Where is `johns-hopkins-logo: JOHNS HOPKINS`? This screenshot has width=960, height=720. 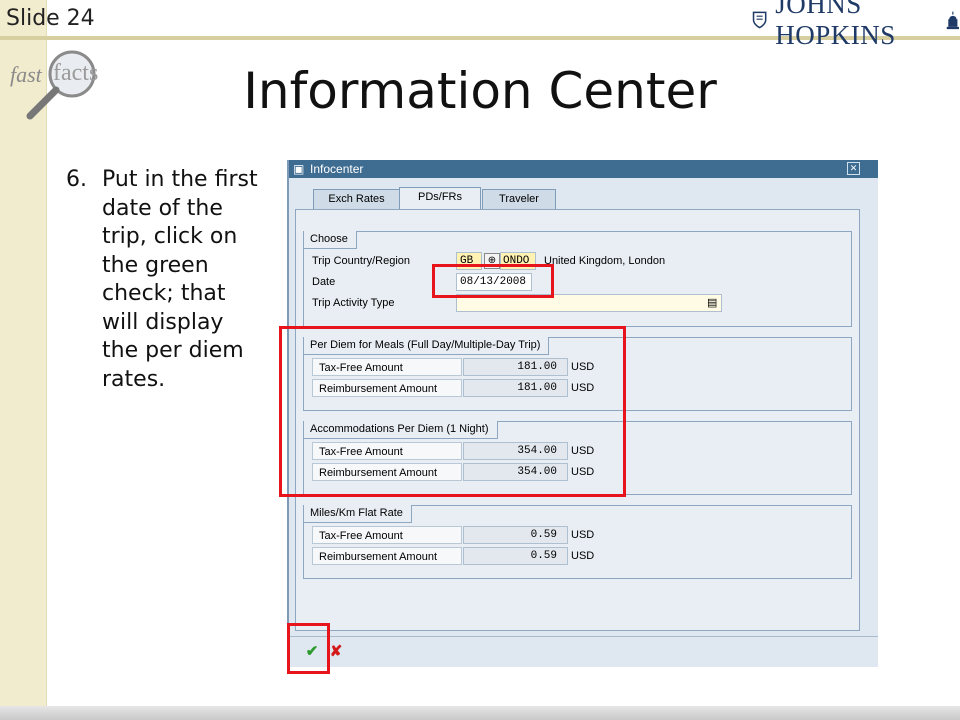 johns-hopkins-logo: JOHNS HOPKINS is located at coordinates (856, 25).